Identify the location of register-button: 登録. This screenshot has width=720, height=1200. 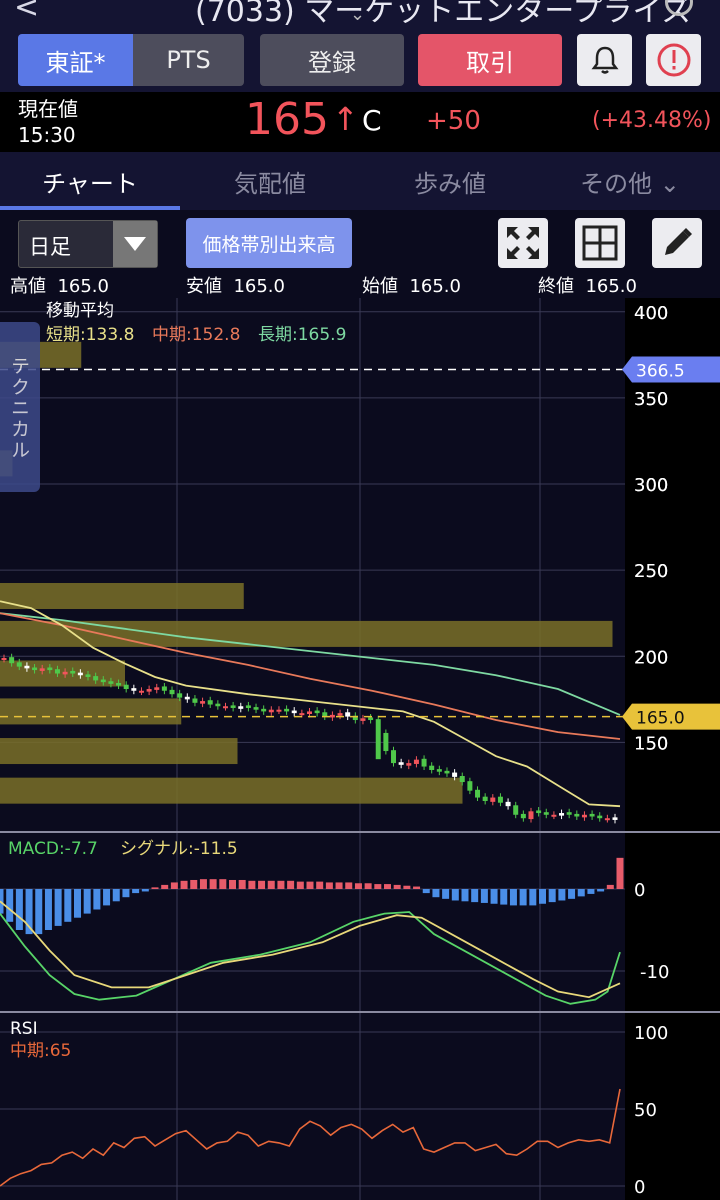
(332, 60).